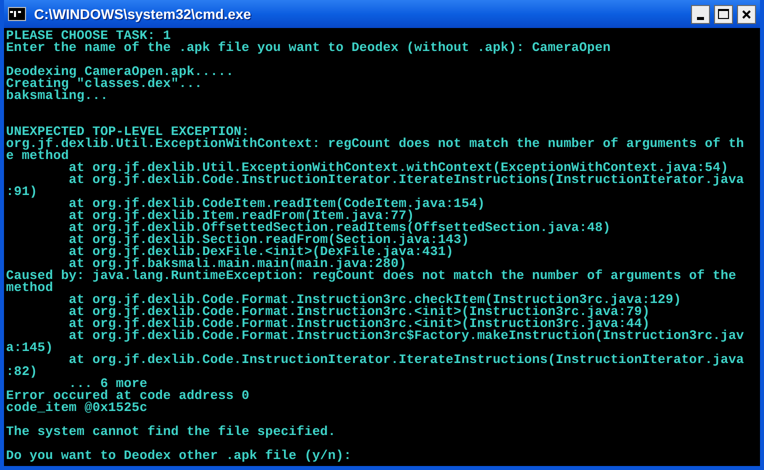  I want to click on close-button, so click(746, 14).